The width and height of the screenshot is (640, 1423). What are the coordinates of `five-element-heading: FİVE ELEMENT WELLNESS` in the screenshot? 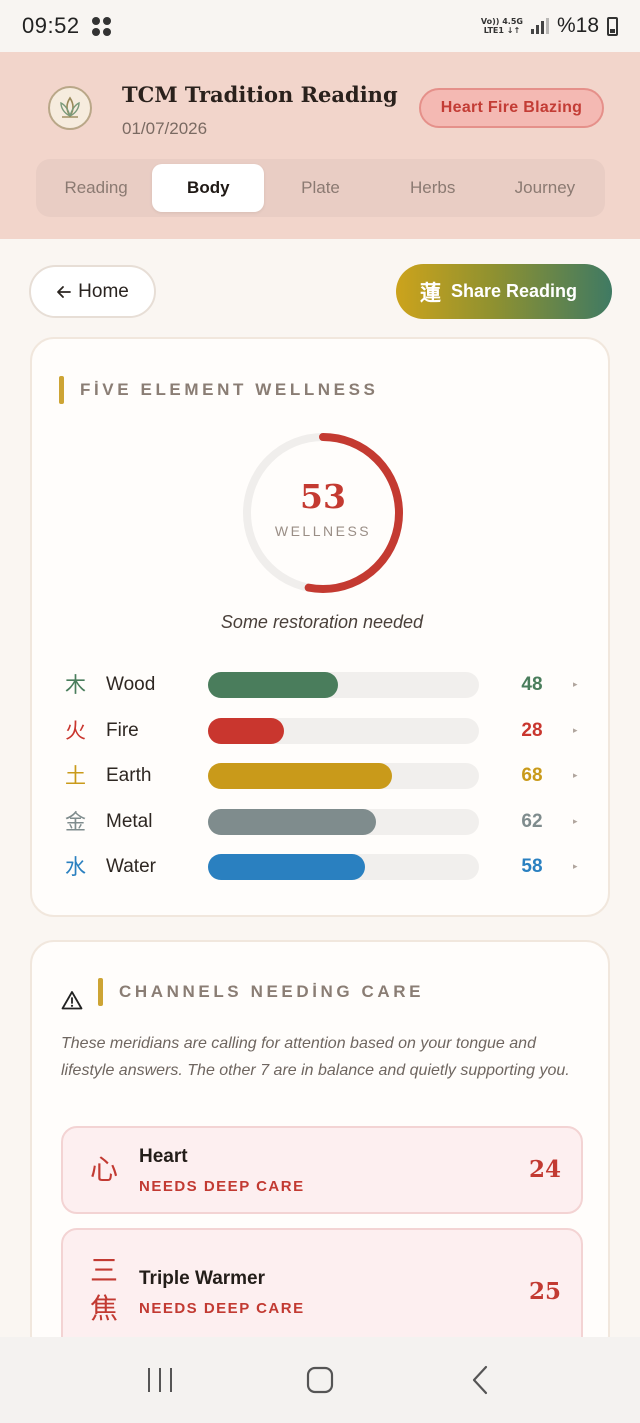 It's located at (219, 390).